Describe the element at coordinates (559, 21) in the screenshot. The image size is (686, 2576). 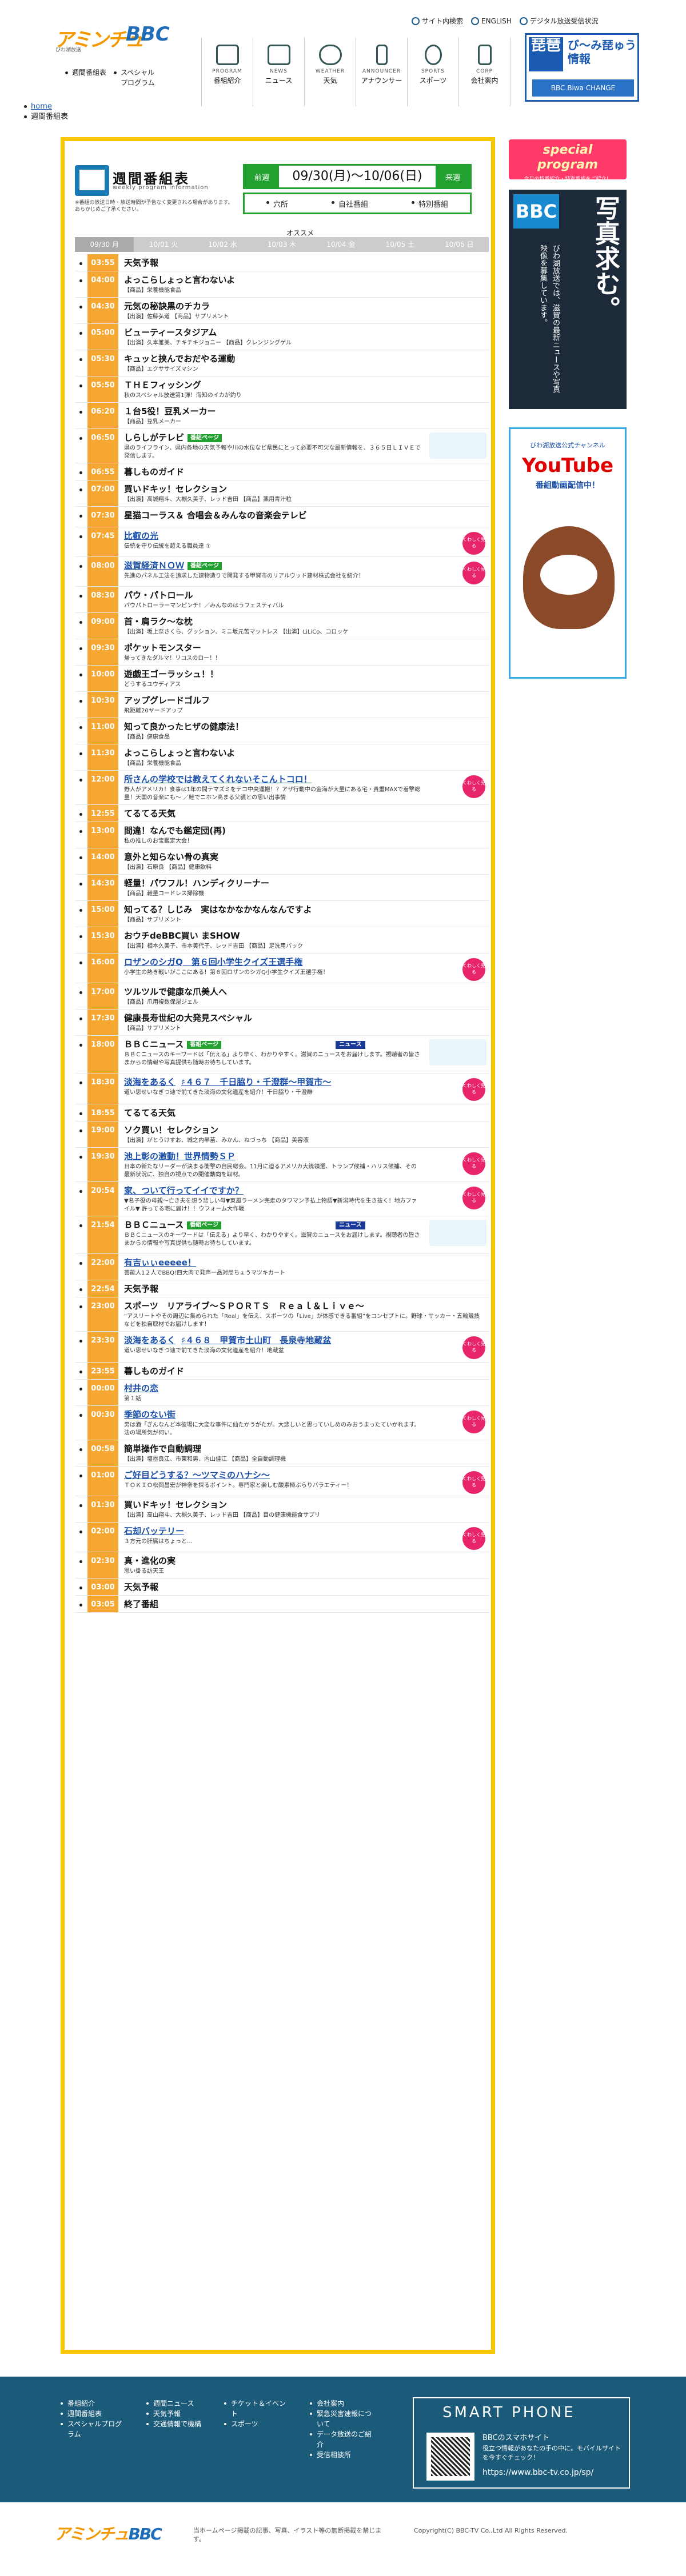
I see `digital-status-link: デジタル放送受信状況` at that location.